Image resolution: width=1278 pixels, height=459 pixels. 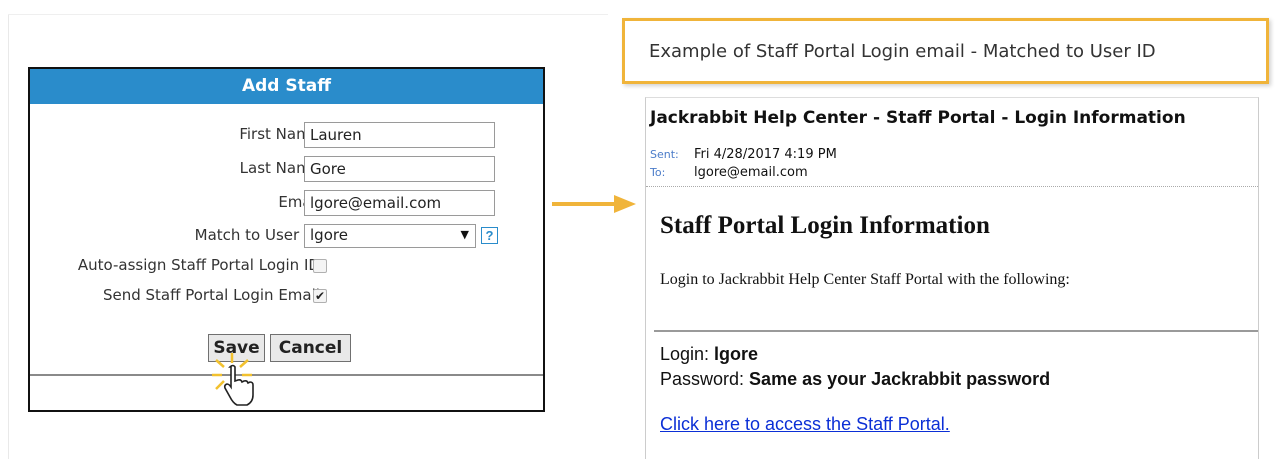 What do you see at coordinates (8, 236) in the screenshot?
I see `frame-border-left` at bounding box center [8, 236].